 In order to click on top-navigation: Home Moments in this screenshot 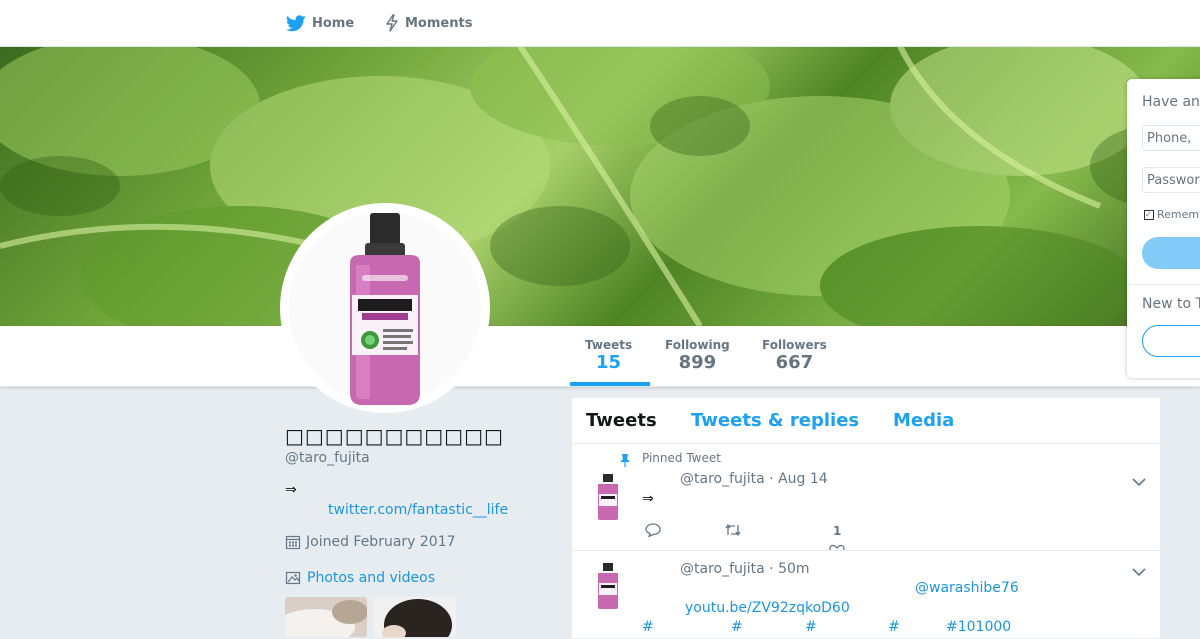, I will do `click(600, 23)`.